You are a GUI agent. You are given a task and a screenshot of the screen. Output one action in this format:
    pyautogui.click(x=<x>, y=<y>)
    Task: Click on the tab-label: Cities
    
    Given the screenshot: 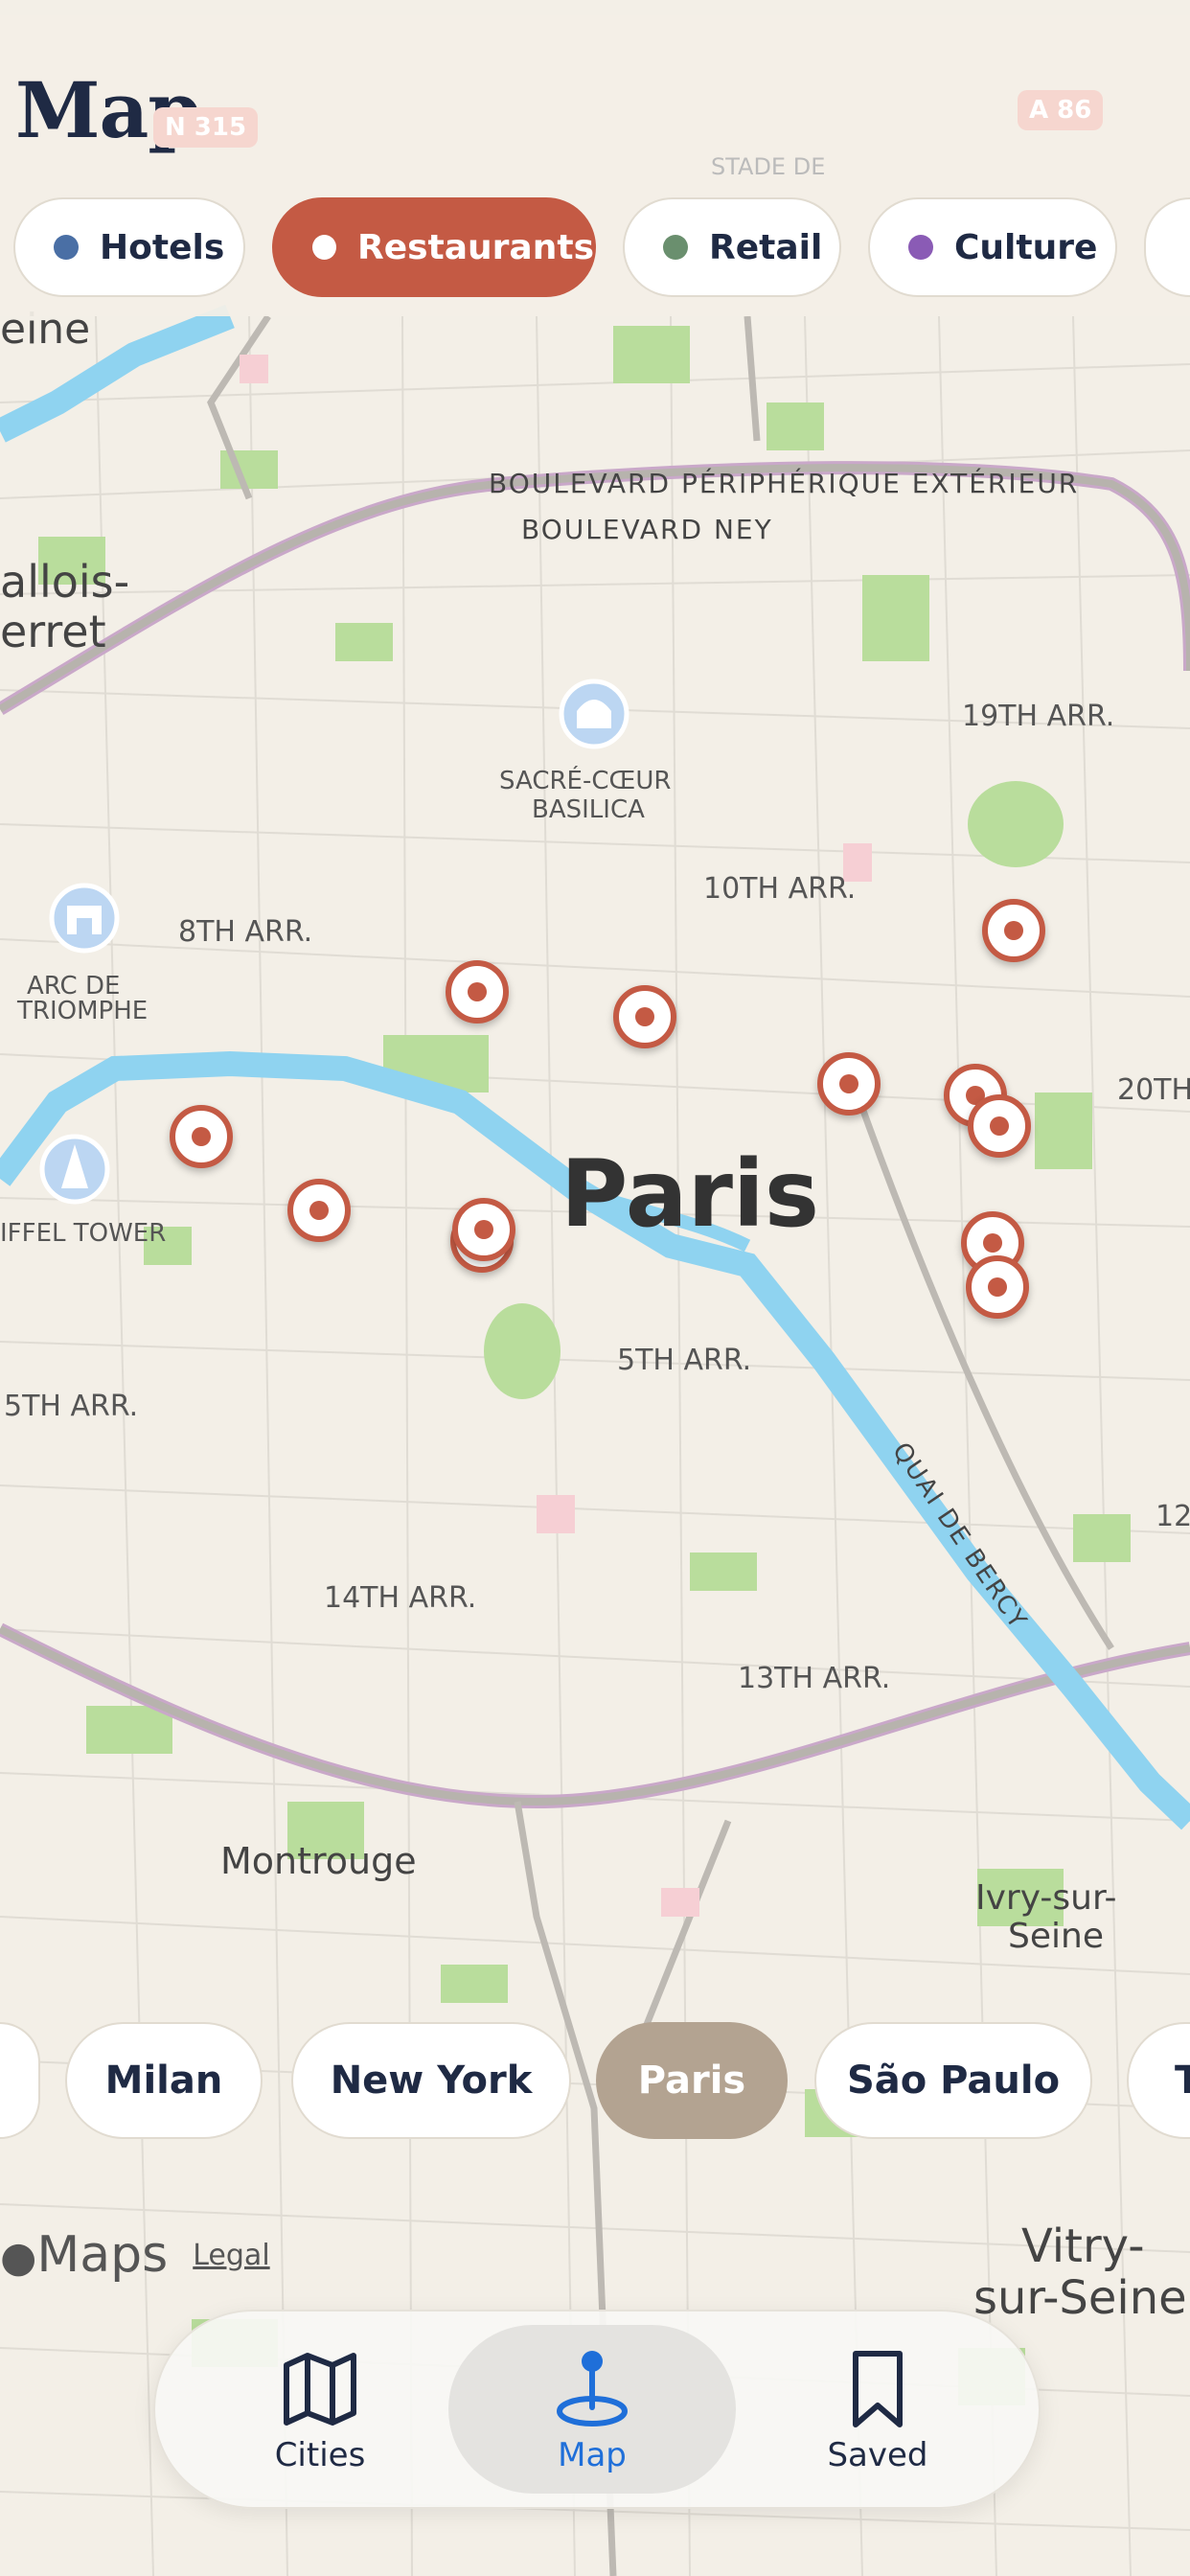 What is the action you would take?
    pyautogui.click(x=320, y=2455)
    